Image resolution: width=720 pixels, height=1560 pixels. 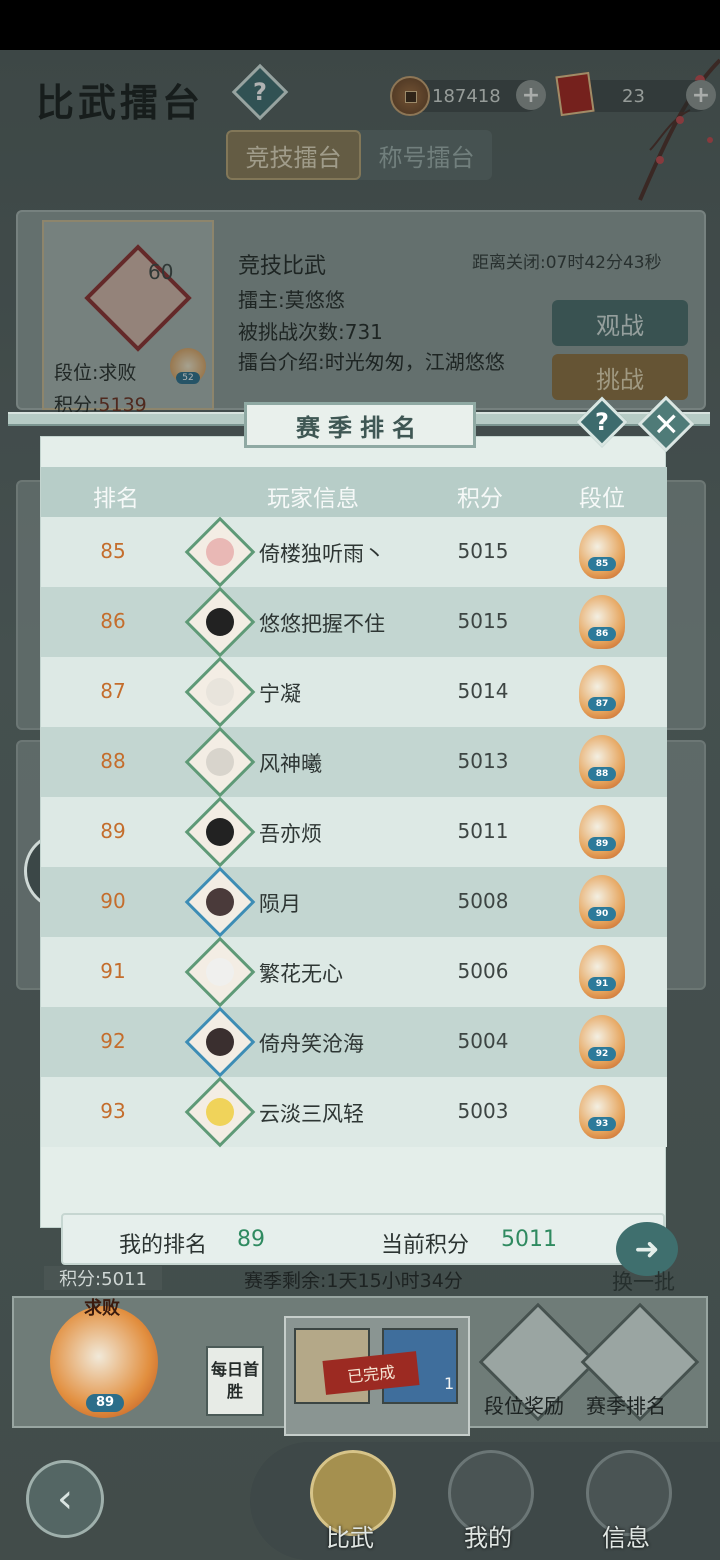 I want to click on table-row: 86 悠悠把握不住 5015 86, so click(x=354, y=622).